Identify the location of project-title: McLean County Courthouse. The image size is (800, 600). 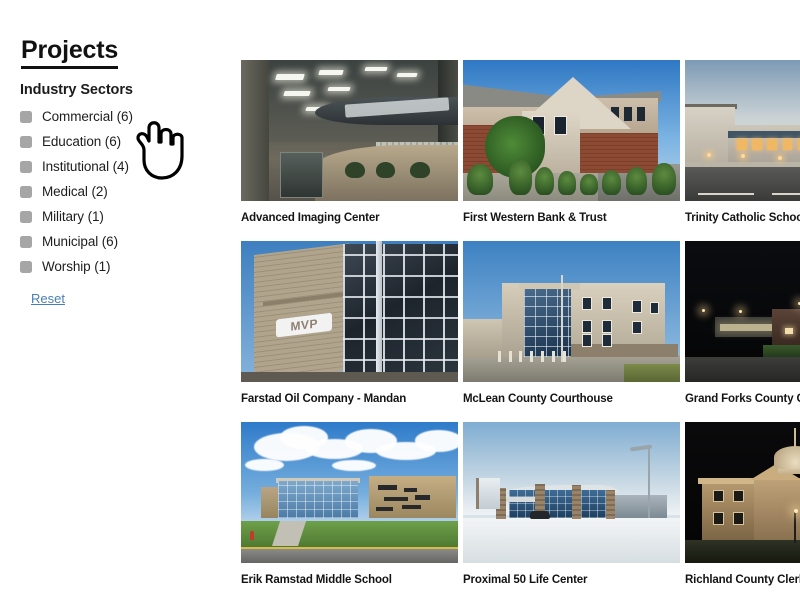
(538, 399).